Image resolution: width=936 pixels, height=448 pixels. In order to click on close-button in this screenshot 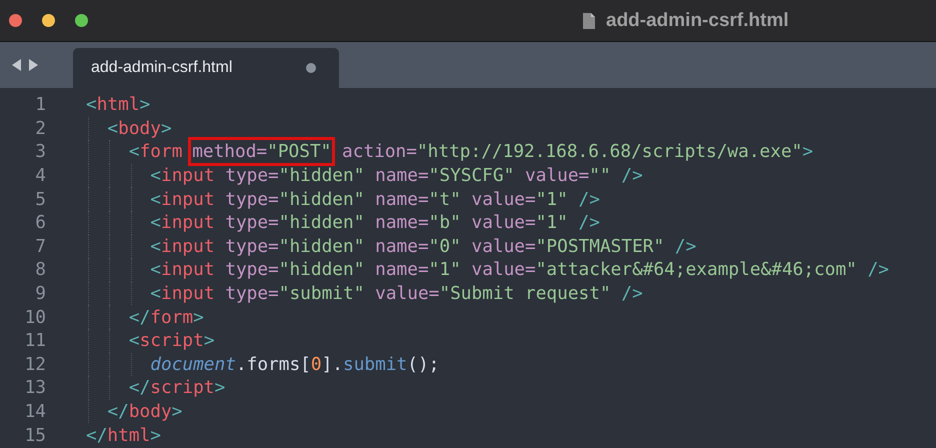, I will do `click(15, 20)`.